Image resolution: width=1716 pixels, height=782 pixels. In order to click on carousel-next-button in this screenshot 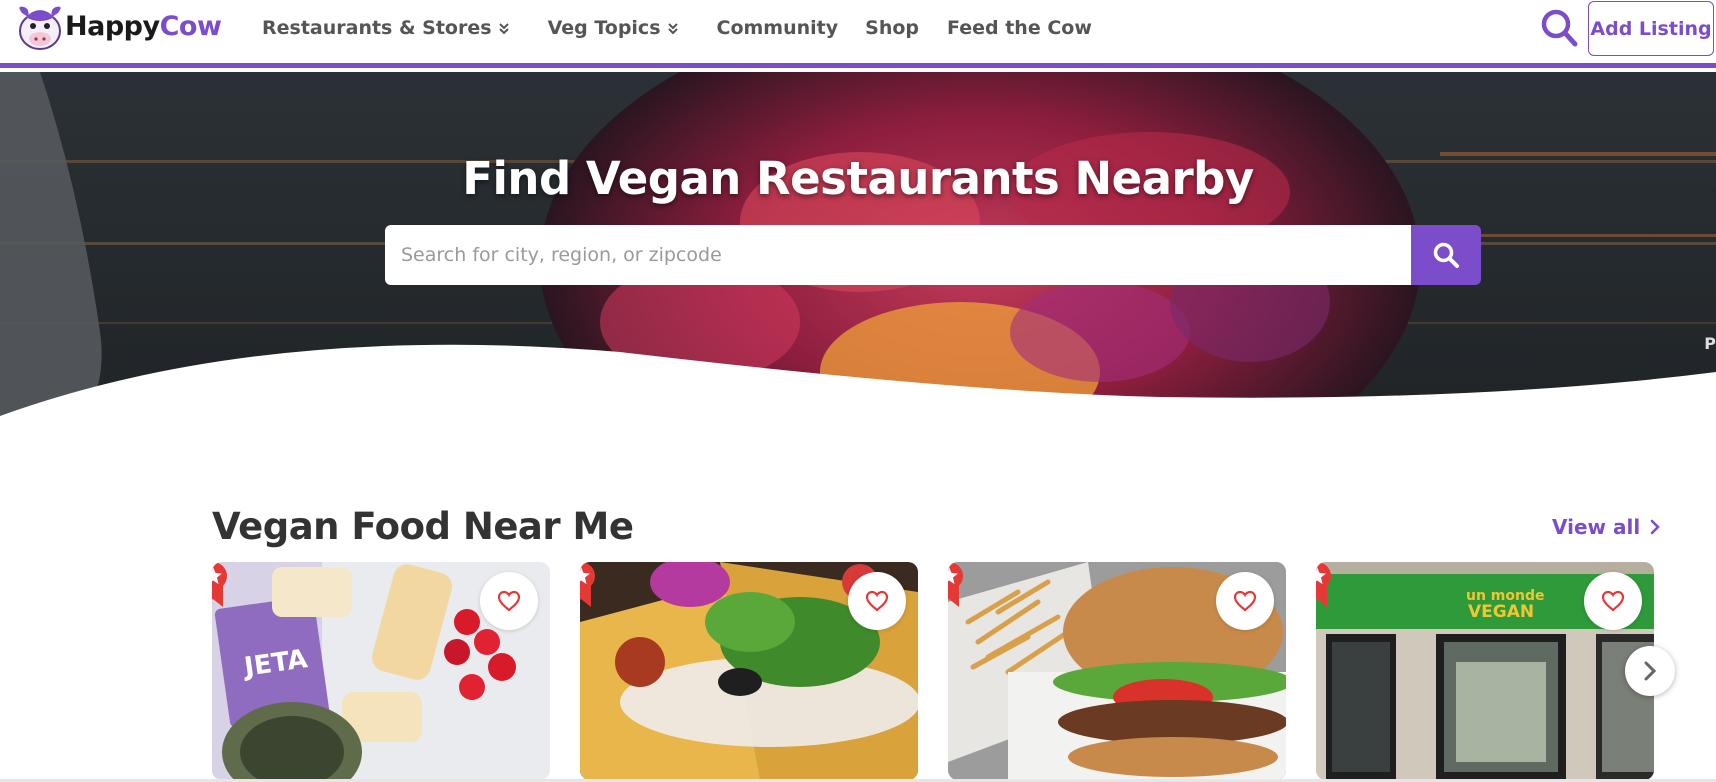, I will do `click(1650, 671)`.